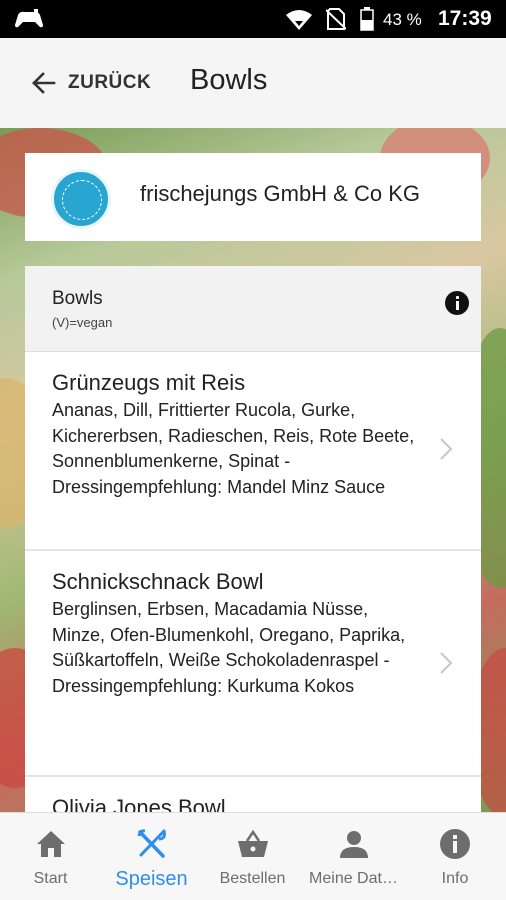 Image resolution: width=506 pixels, height=900 pixels. Describe the element at coordinates (252, 843) in the screenshot. I see `basket-icon` at that location.